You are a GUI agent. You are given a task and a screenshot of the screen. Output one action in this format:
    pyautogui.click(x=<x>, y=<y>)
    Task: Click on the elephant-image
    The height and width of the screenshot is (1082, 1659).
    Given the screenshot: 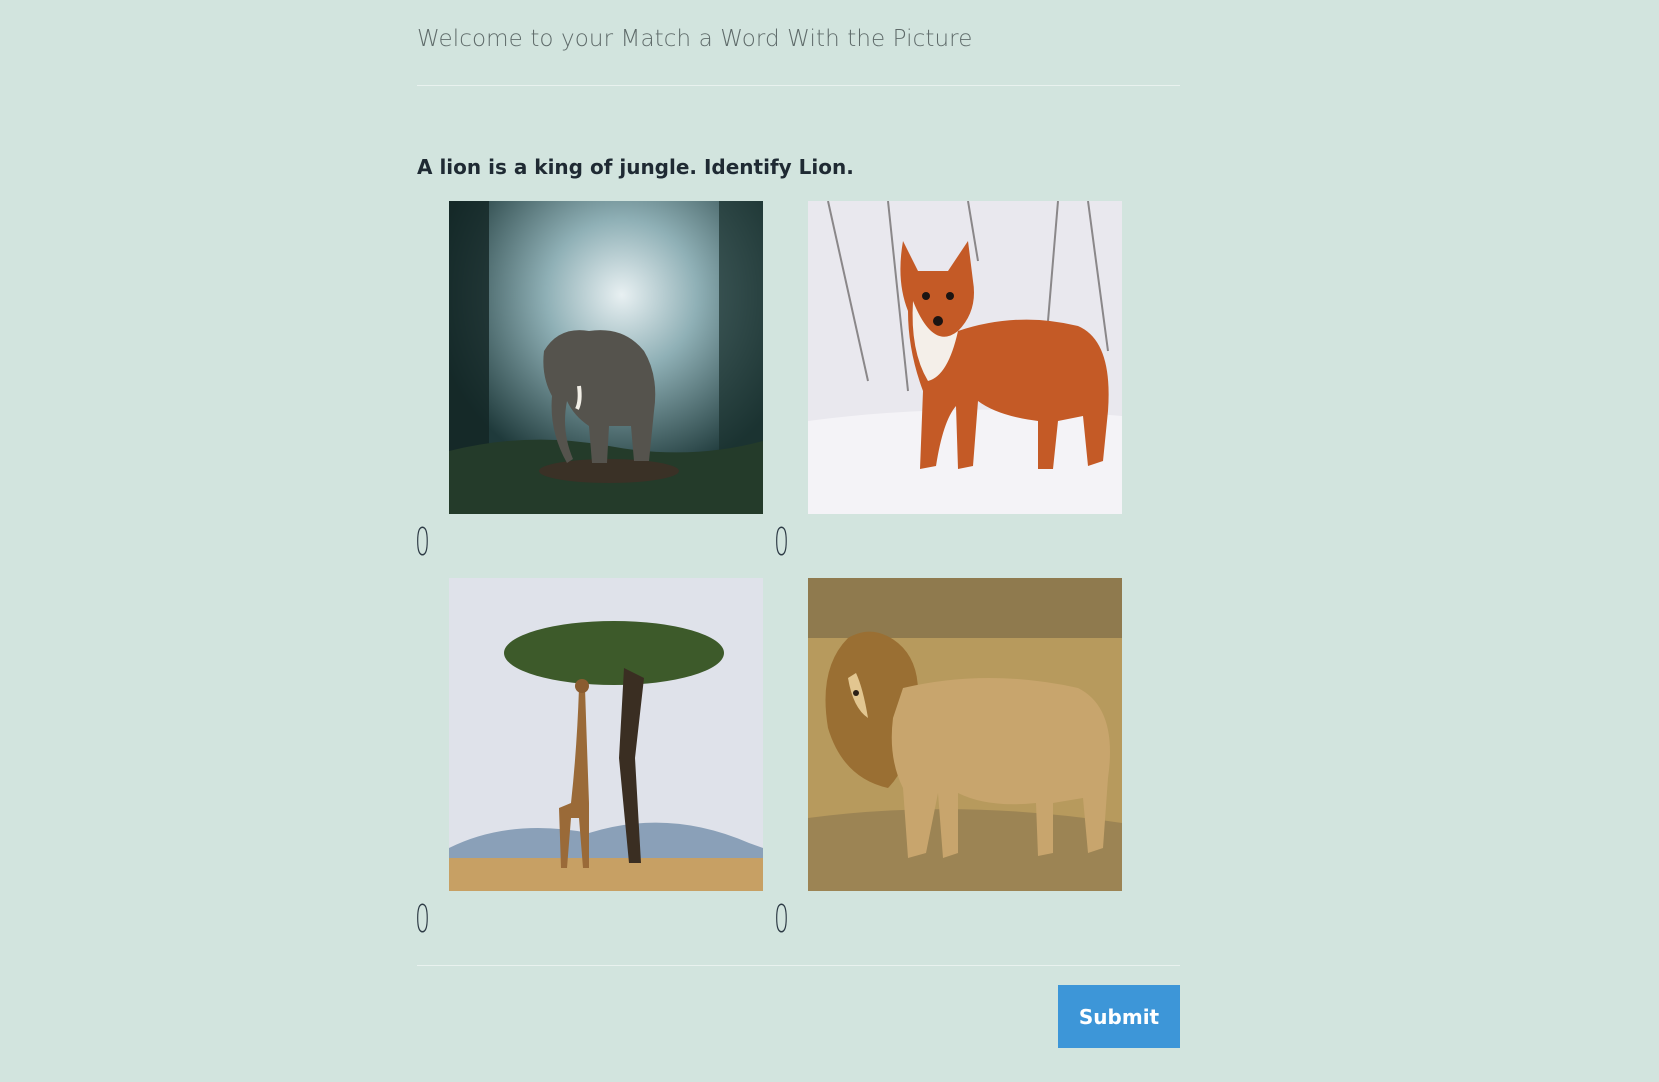 What is the action you would take?
    pyautogui.click(x=606, y=357)
    